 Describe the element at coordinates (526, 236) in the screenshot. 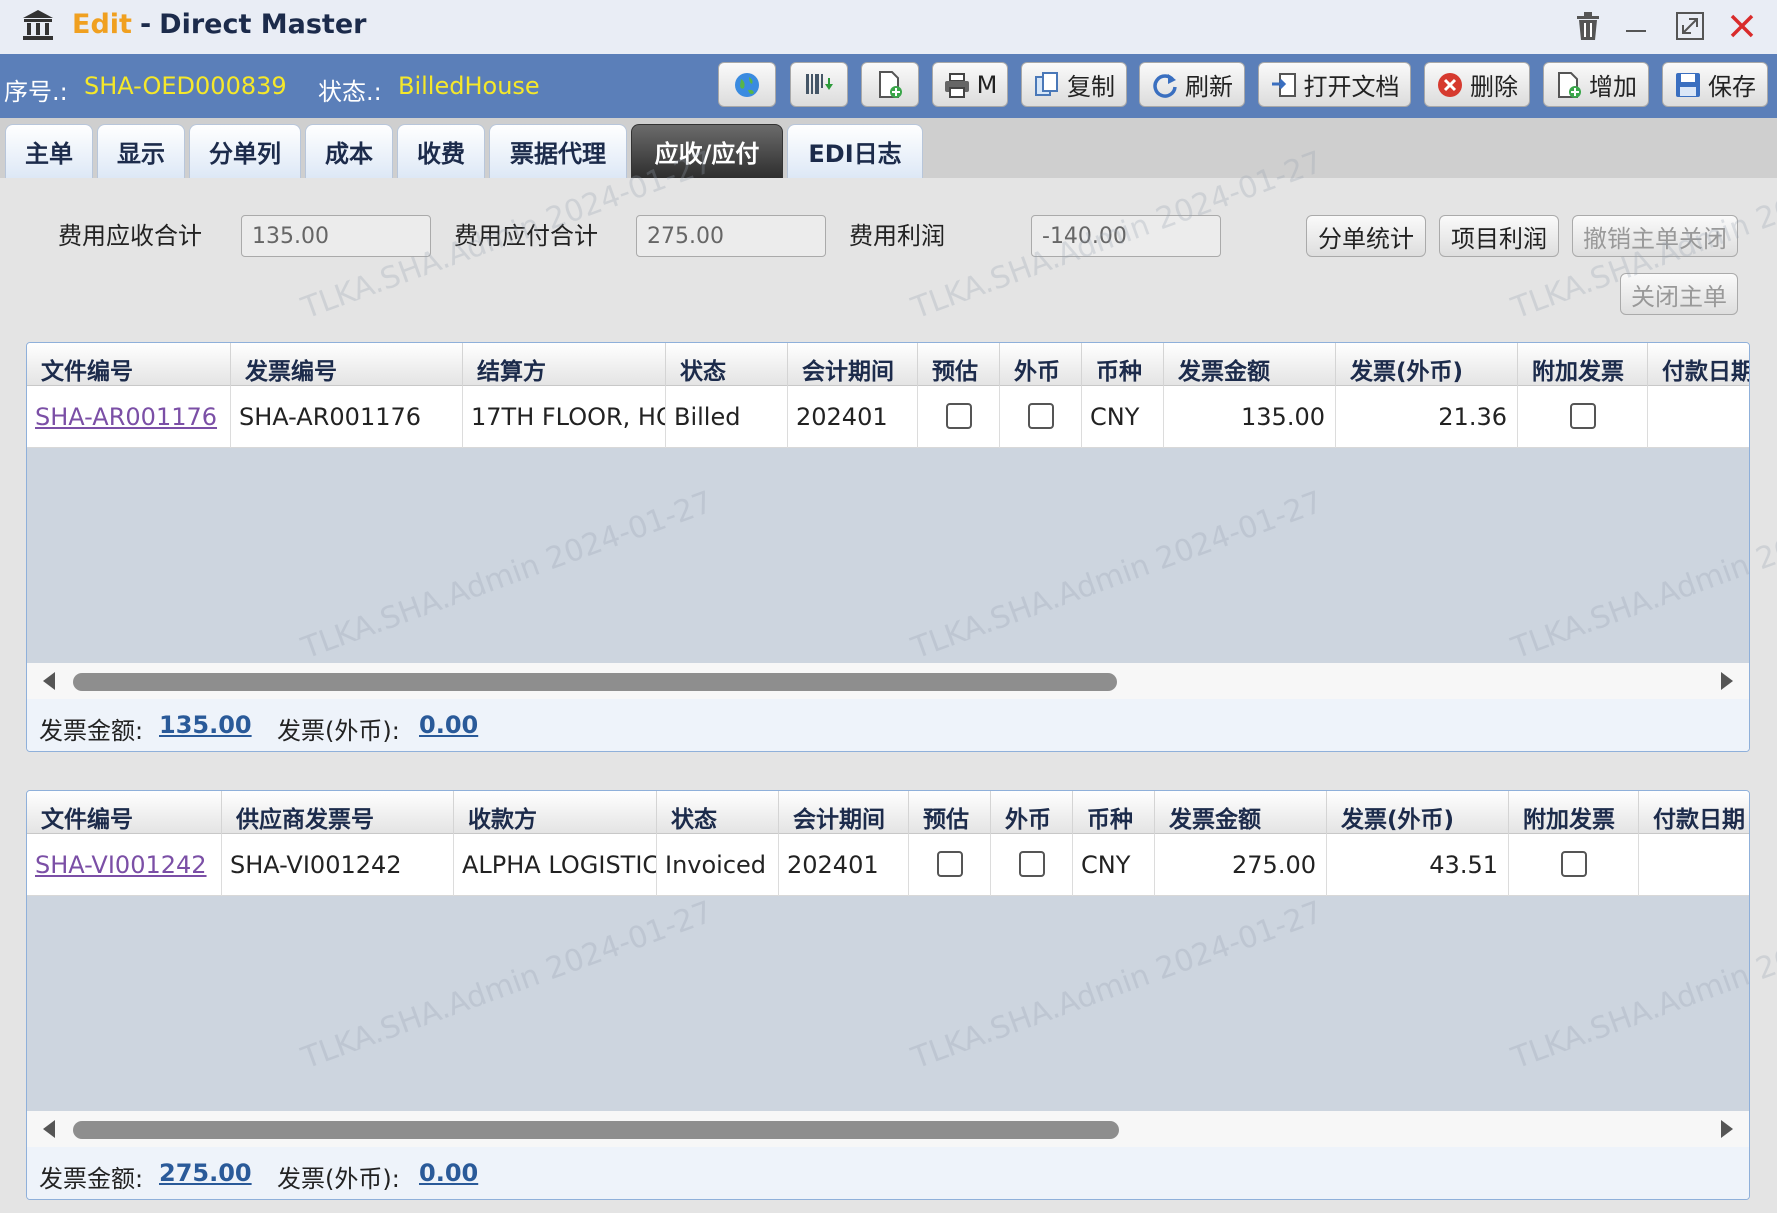

I see `payable-total-label: 费用应付合计` at that location.